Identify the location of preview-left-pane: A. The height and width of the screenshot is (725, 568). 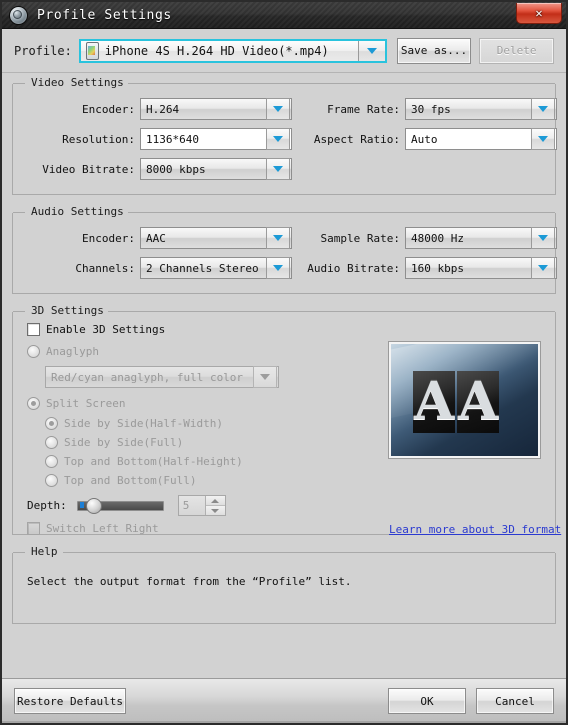
(434, 402).